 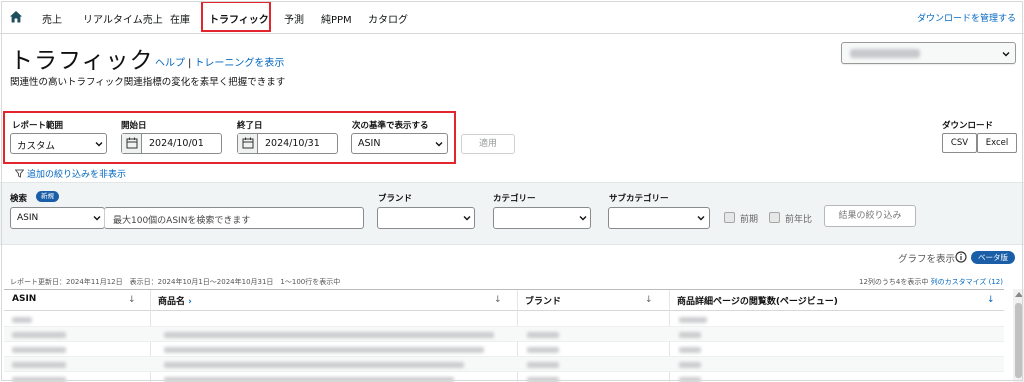 What do you see at coordinates (294, 18) in the screenshot?
I see `nav-item-forecast: 予測` at bounding box center [294, 18].